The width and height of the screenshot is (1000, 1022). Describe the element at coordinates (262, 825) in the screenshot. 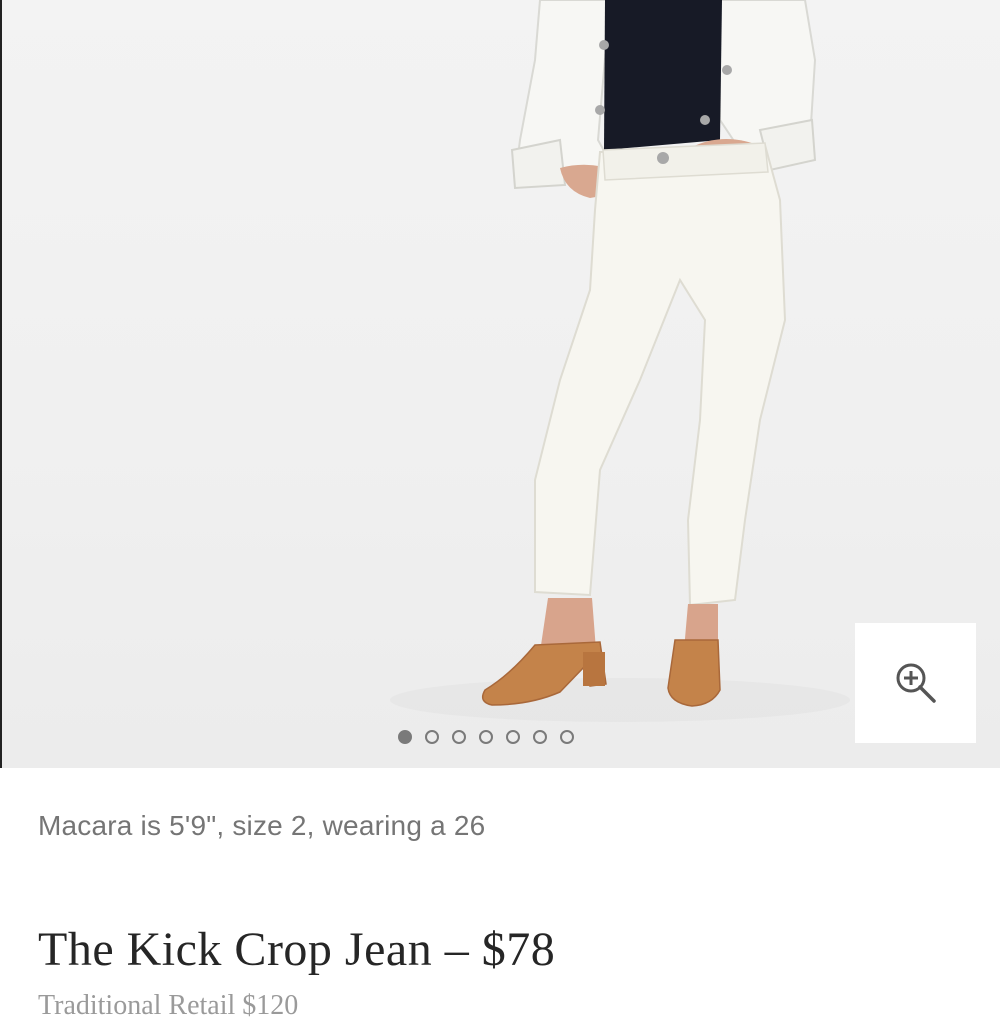

I see `model-size-caption: Macara is 5'9", size 2, wearing a 26` at that location.